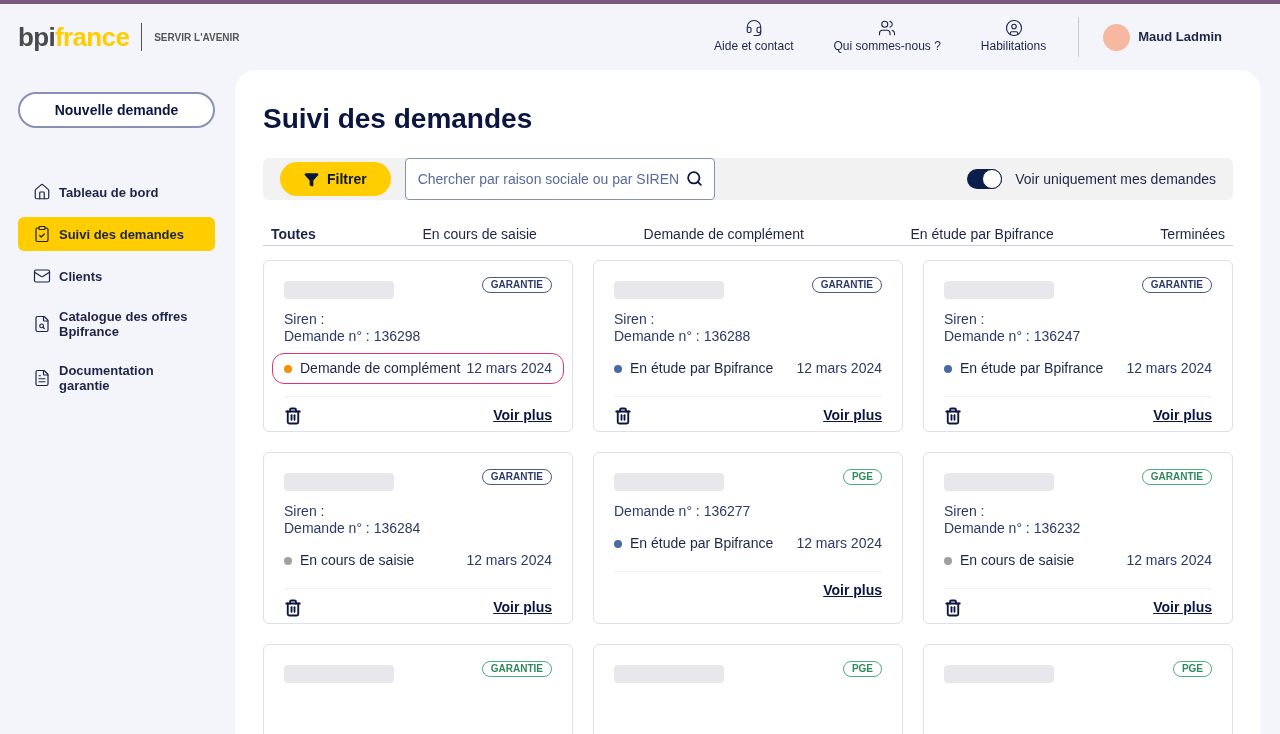 The width and height of the screenshot is (1280, 734). What do you see at coordinates (380, 368) in the screenshot?
I see `status-text: Demande de complément` at bounding box center [380, 368].